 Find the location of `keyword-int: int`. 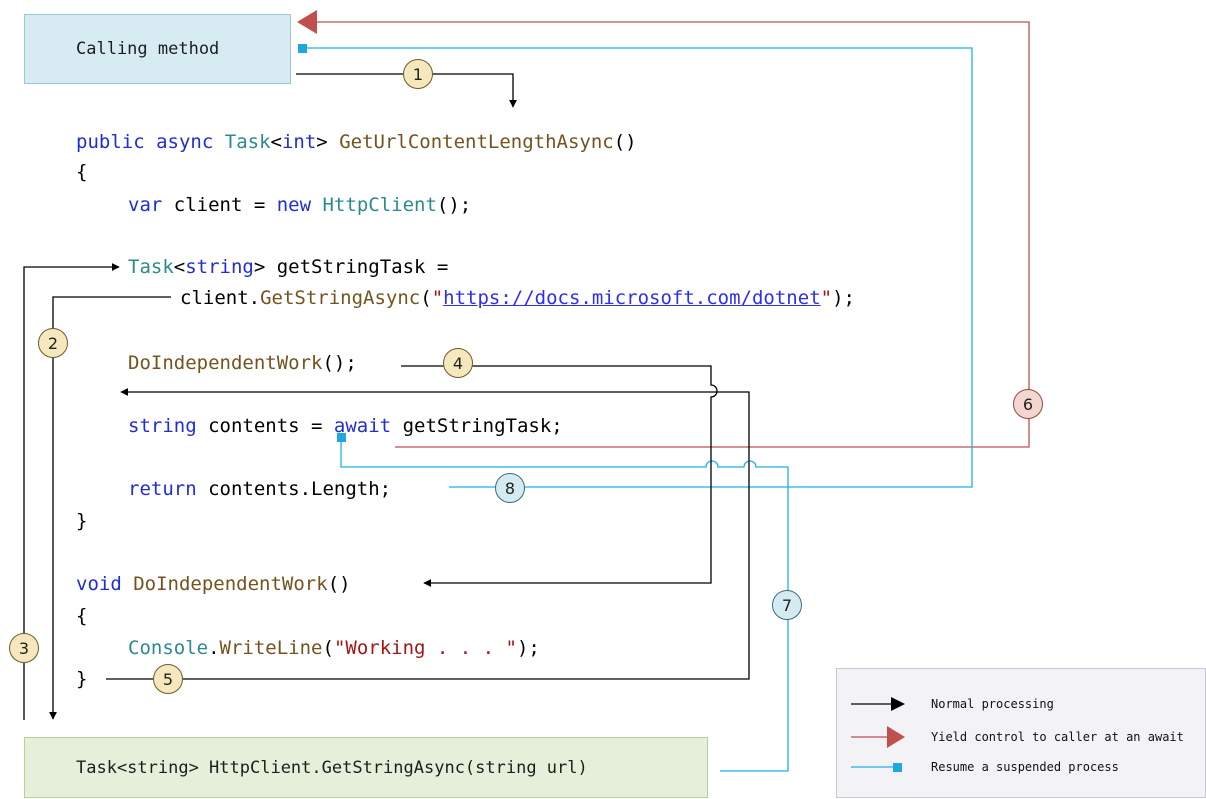

keyword-int: int is located at coordinates (299, 142).